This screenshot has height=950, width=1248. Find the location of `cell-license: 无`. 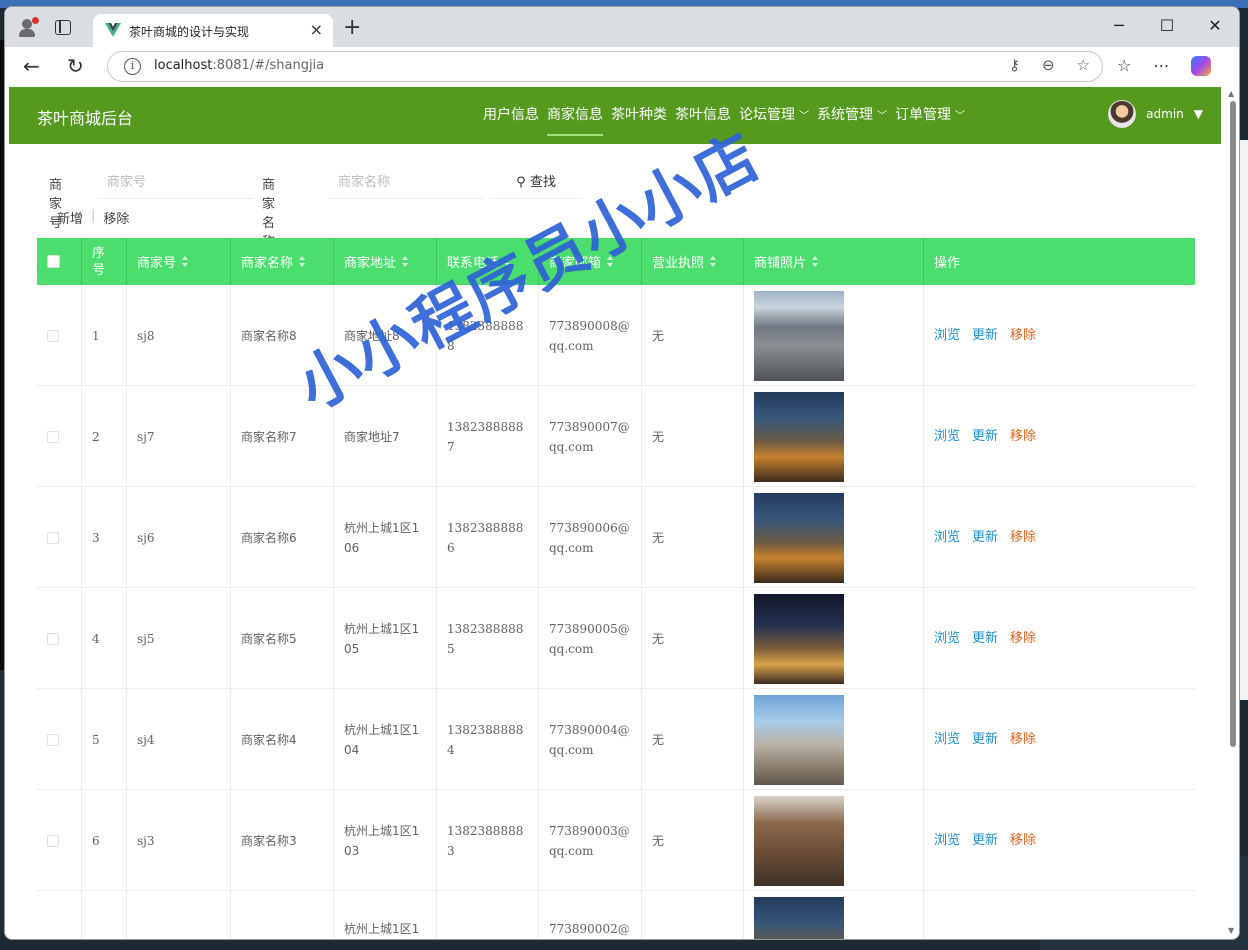

cell-license: 无 is located at coordinates (693, 436).